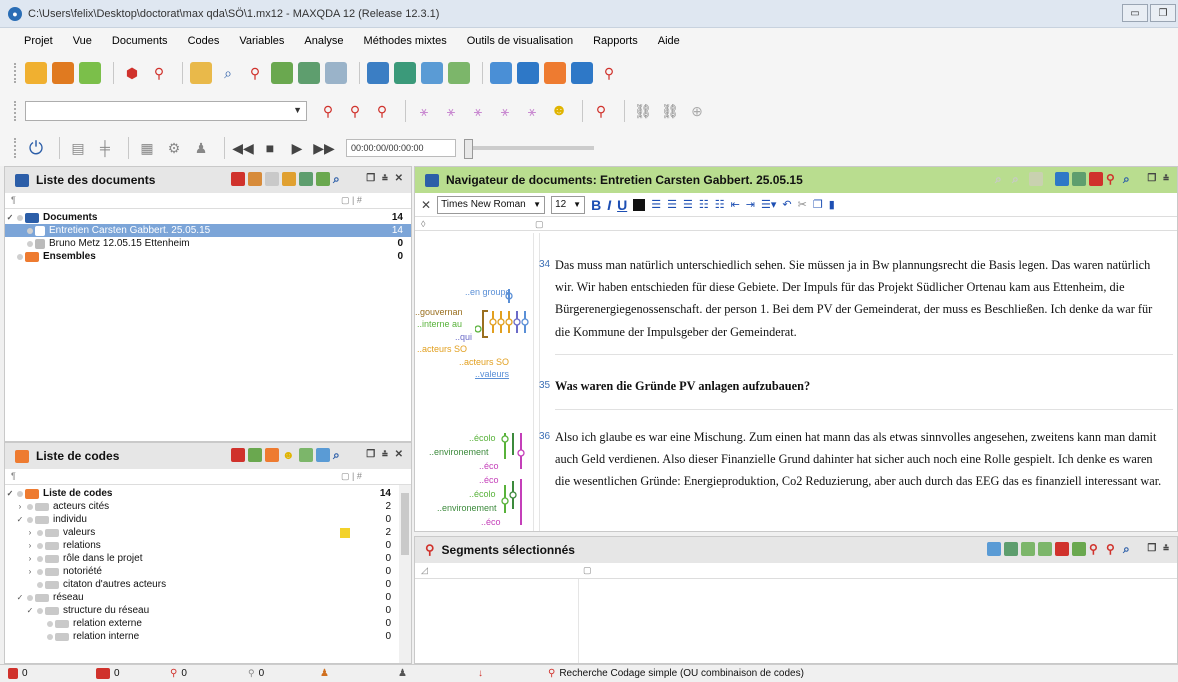  What do you see at coordinates (204, 41) in the screenshot?
I see `menu-codes: Codes` at bounding box center [204, 41].